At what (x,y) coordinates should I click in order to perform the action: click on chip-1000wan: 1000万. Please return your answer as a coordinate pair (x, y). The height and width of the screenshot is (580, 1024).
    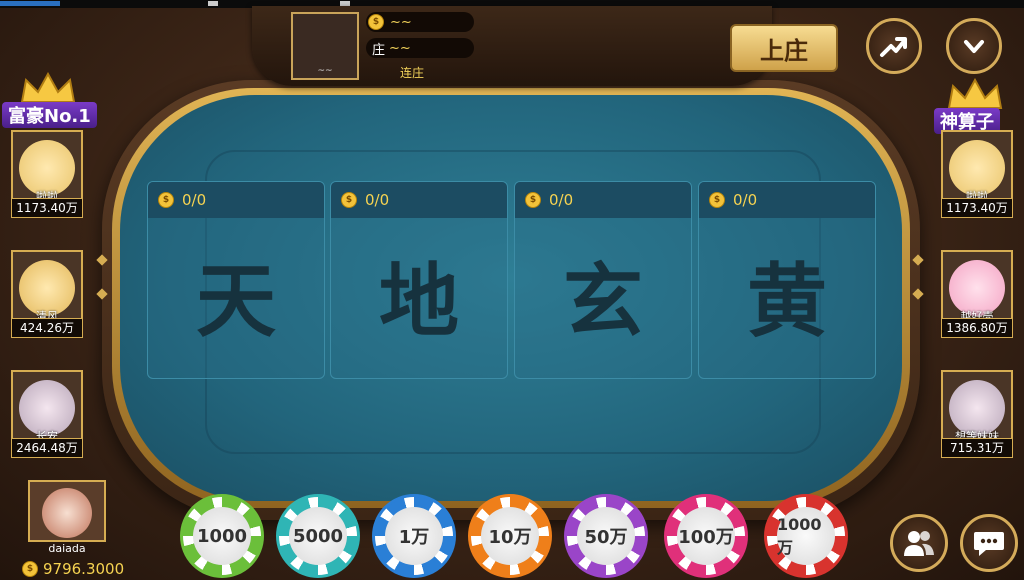
    Looking at the image, I should click on (806, 536).